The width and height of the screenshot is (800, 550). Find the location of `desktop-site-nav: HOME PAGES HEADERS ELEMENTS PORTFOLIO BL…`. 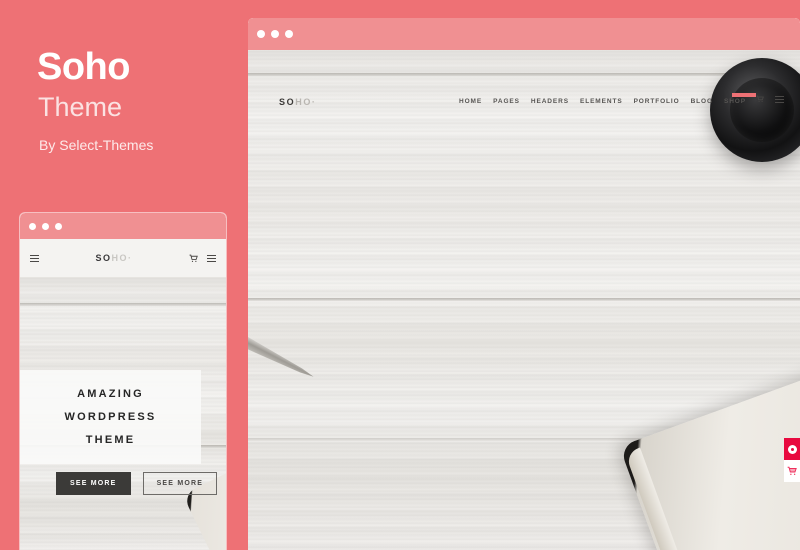

desktop-site-nav: HOME PAGES HEADERS ELEMENTS PORTFOLIO BL… is located at coordinates (602, 101).